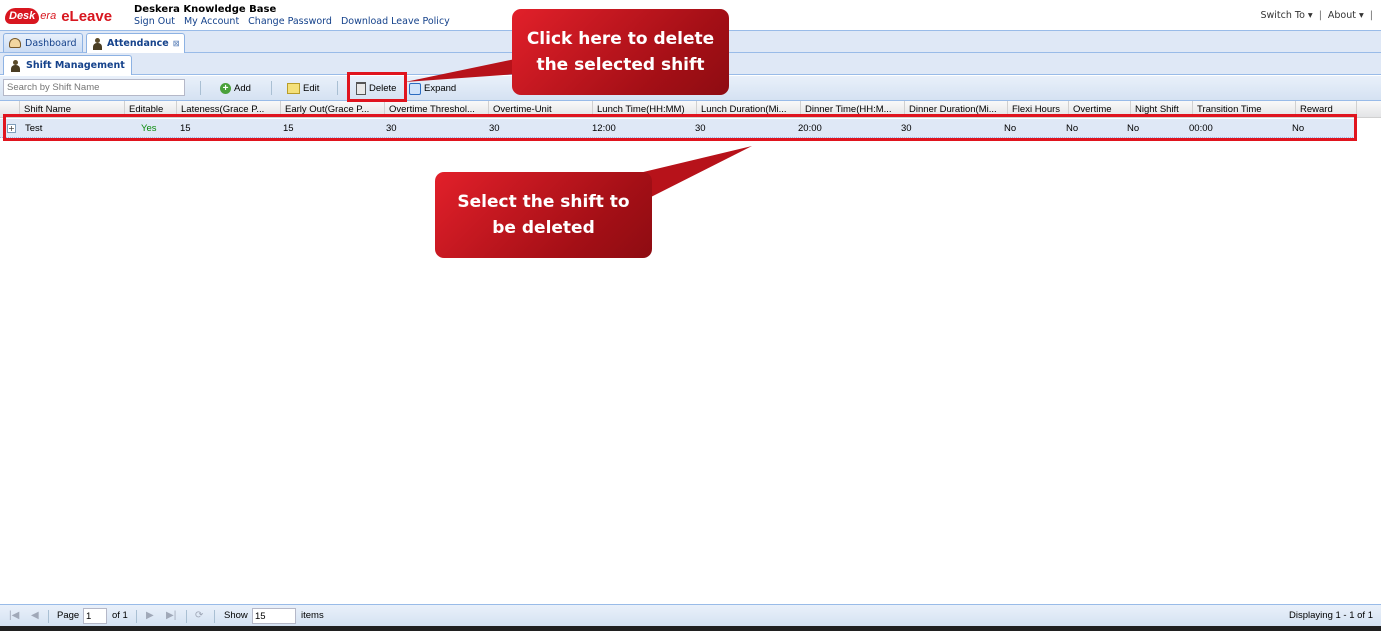  What do you see at coordinates (94, 87) in the screenshot?
I see `search-input` at bounding box center [94, 87].